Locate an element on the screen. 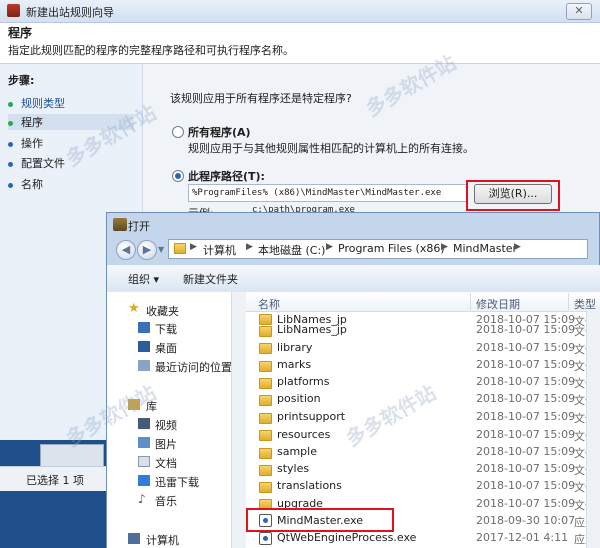 This screenshot has height=548, width=600. nav-recent-places: 最近访问的位置 is located at coordinates (193, 367).